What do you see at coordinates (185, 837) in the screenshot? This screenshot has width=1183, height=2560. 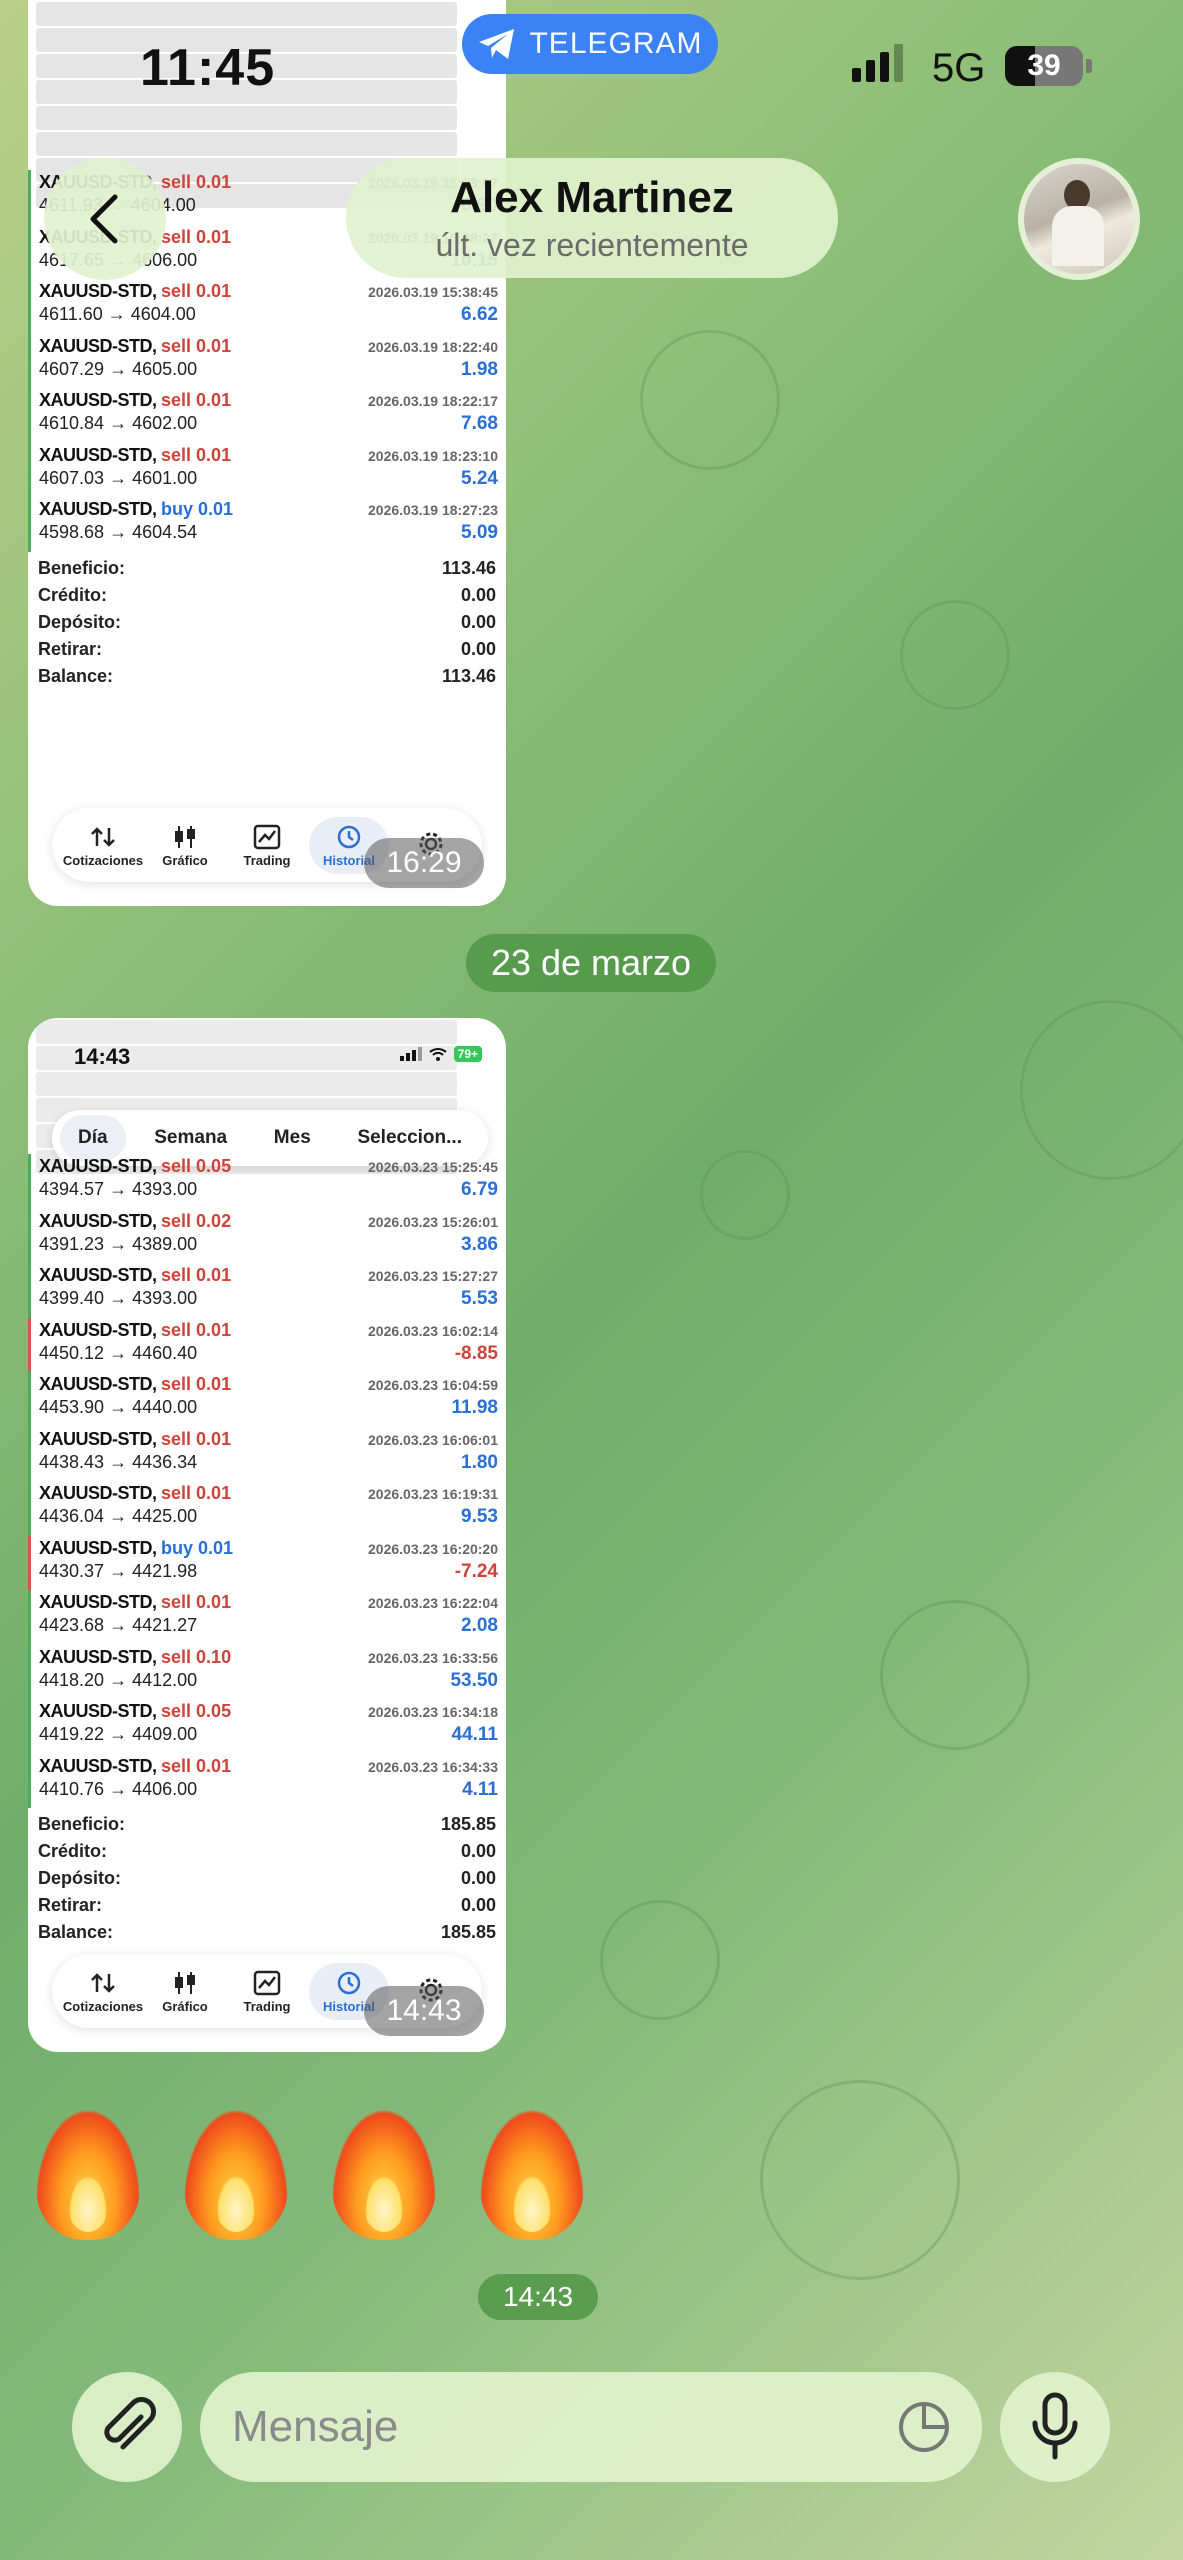 I see `candlestick-icon` at bounding box center [185, 837].